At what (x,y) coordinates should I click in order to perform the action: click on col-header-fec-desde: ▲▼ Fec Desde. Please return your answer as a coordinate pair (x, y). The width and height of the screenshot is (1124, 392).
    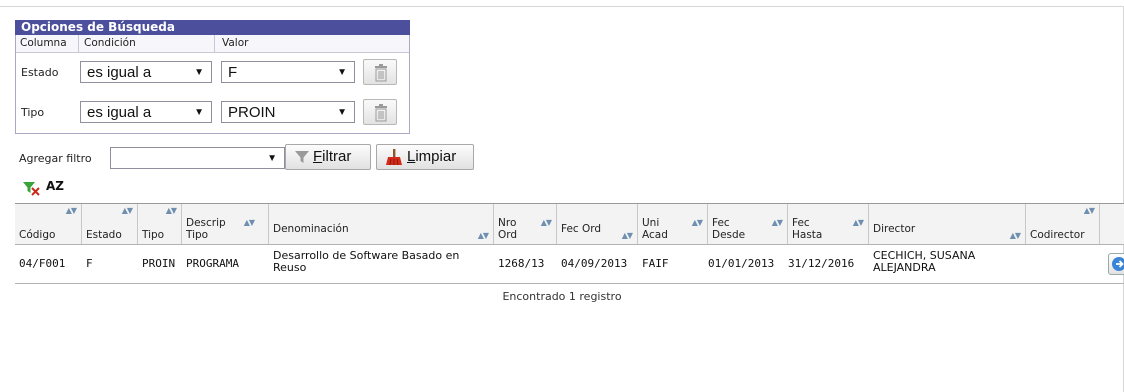
    Looking at the image, I should click on (748, 224).